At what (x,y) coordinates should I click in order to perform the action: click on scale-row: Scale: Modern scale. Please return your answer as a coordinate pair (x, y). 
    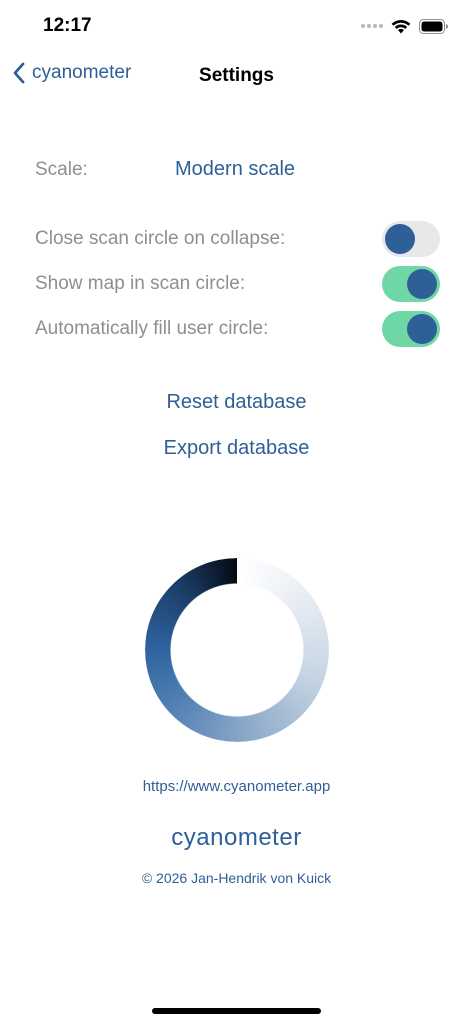
    Looking at the image, I should click on (236, 170).